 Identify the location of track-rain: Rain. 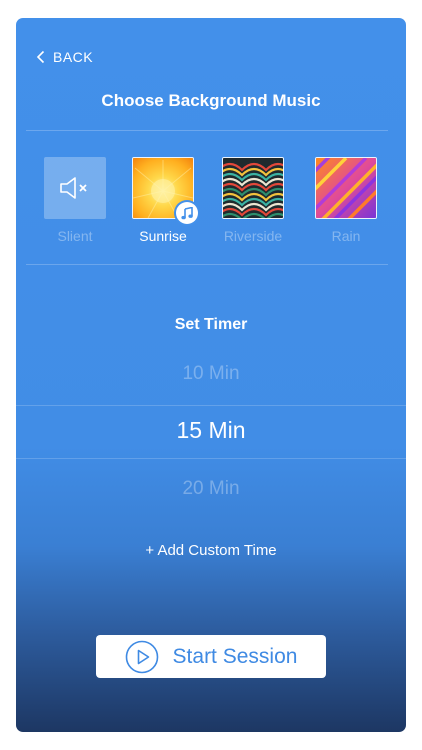
(346, 200).